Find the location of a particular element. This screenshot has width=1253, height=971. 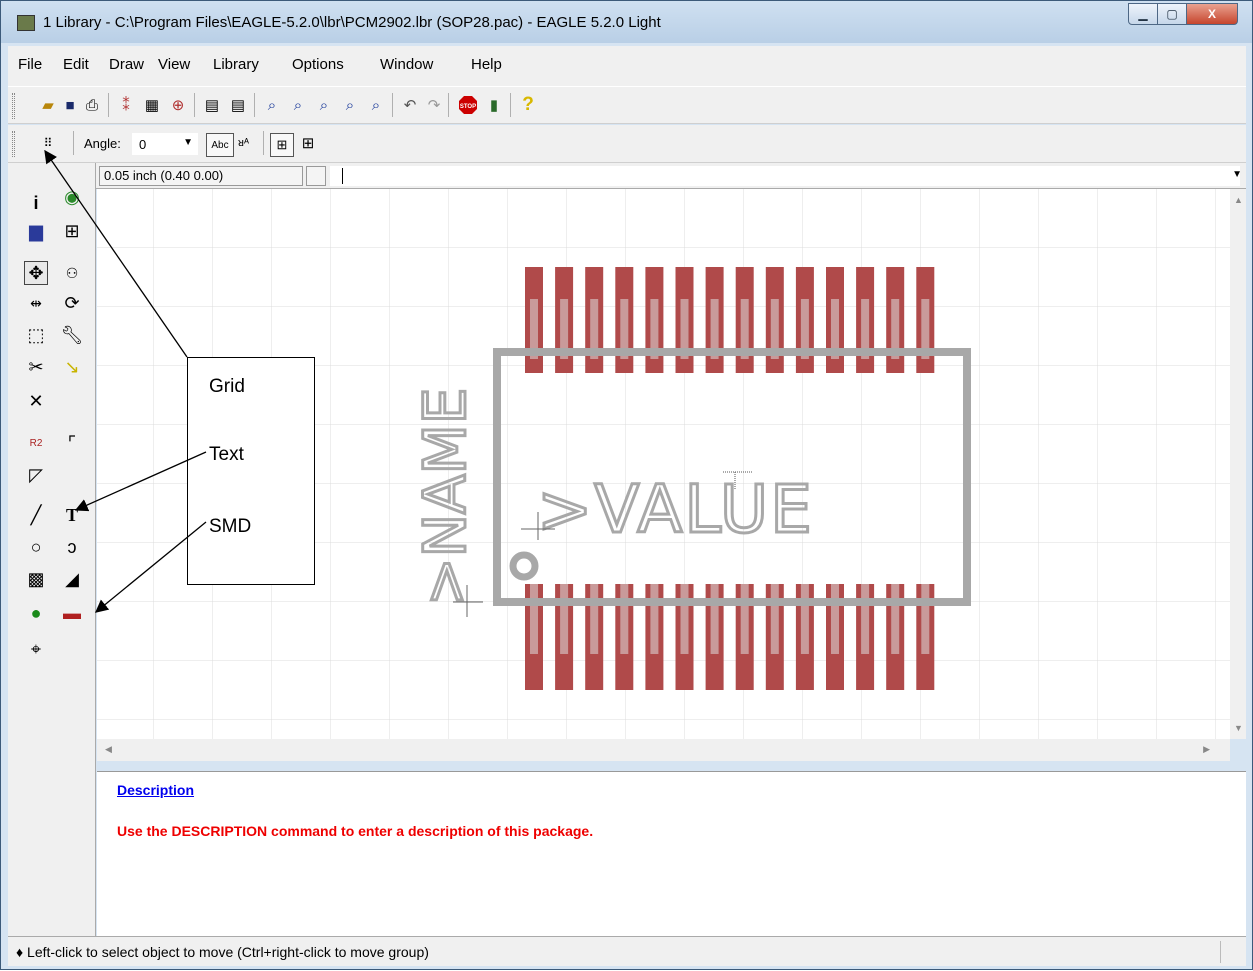

delete-icon: ✕ is located at coordinates (36, 401).